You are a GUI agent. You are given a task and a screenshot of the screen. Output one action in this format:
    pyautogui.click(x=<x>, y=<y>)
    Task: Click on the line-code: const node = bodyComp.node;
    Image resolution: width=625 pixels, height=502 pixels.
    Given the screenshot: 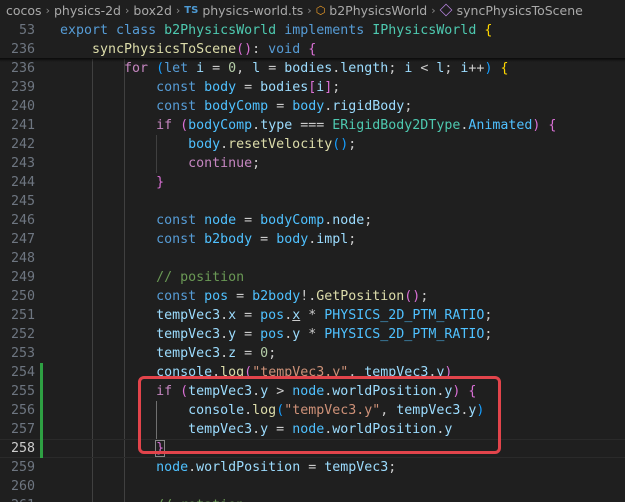 What is the action you would take?
    pyautogui.click(x=216, y=220)
    